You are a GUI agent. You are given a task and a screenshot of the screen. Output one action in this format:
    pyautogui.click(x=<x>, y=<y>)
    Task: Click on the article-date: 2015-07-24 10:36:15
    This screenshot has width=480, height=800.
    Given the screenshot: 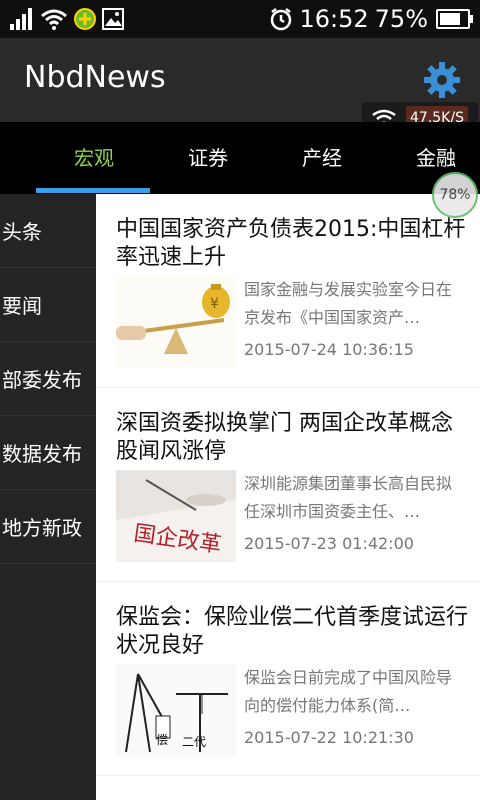 What is the action you would take?
    pyautogui.click(x=329, y=349)
    